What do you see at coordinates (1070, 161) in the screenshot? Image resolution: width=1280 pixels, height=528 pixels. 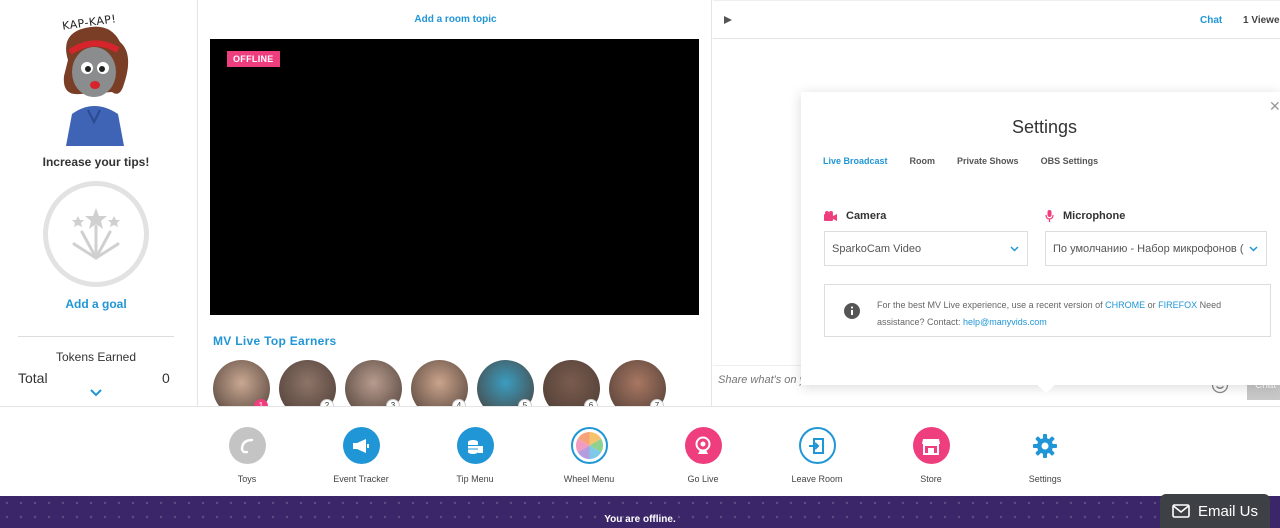 I see `tab-obs-settings: OBS Settings` at bounding box center [1070, 161].